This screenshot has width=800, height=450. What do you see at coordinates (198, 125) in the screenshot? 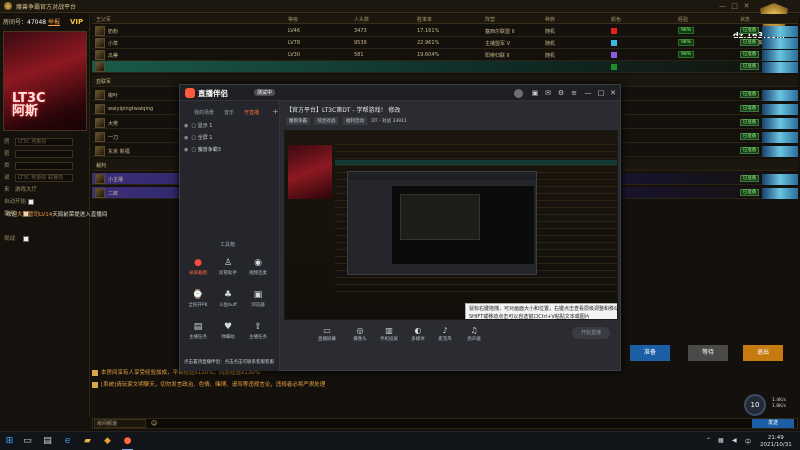
I see `scene-item: ◉ ▢ 显示 1` at bounding box center [198, 125].